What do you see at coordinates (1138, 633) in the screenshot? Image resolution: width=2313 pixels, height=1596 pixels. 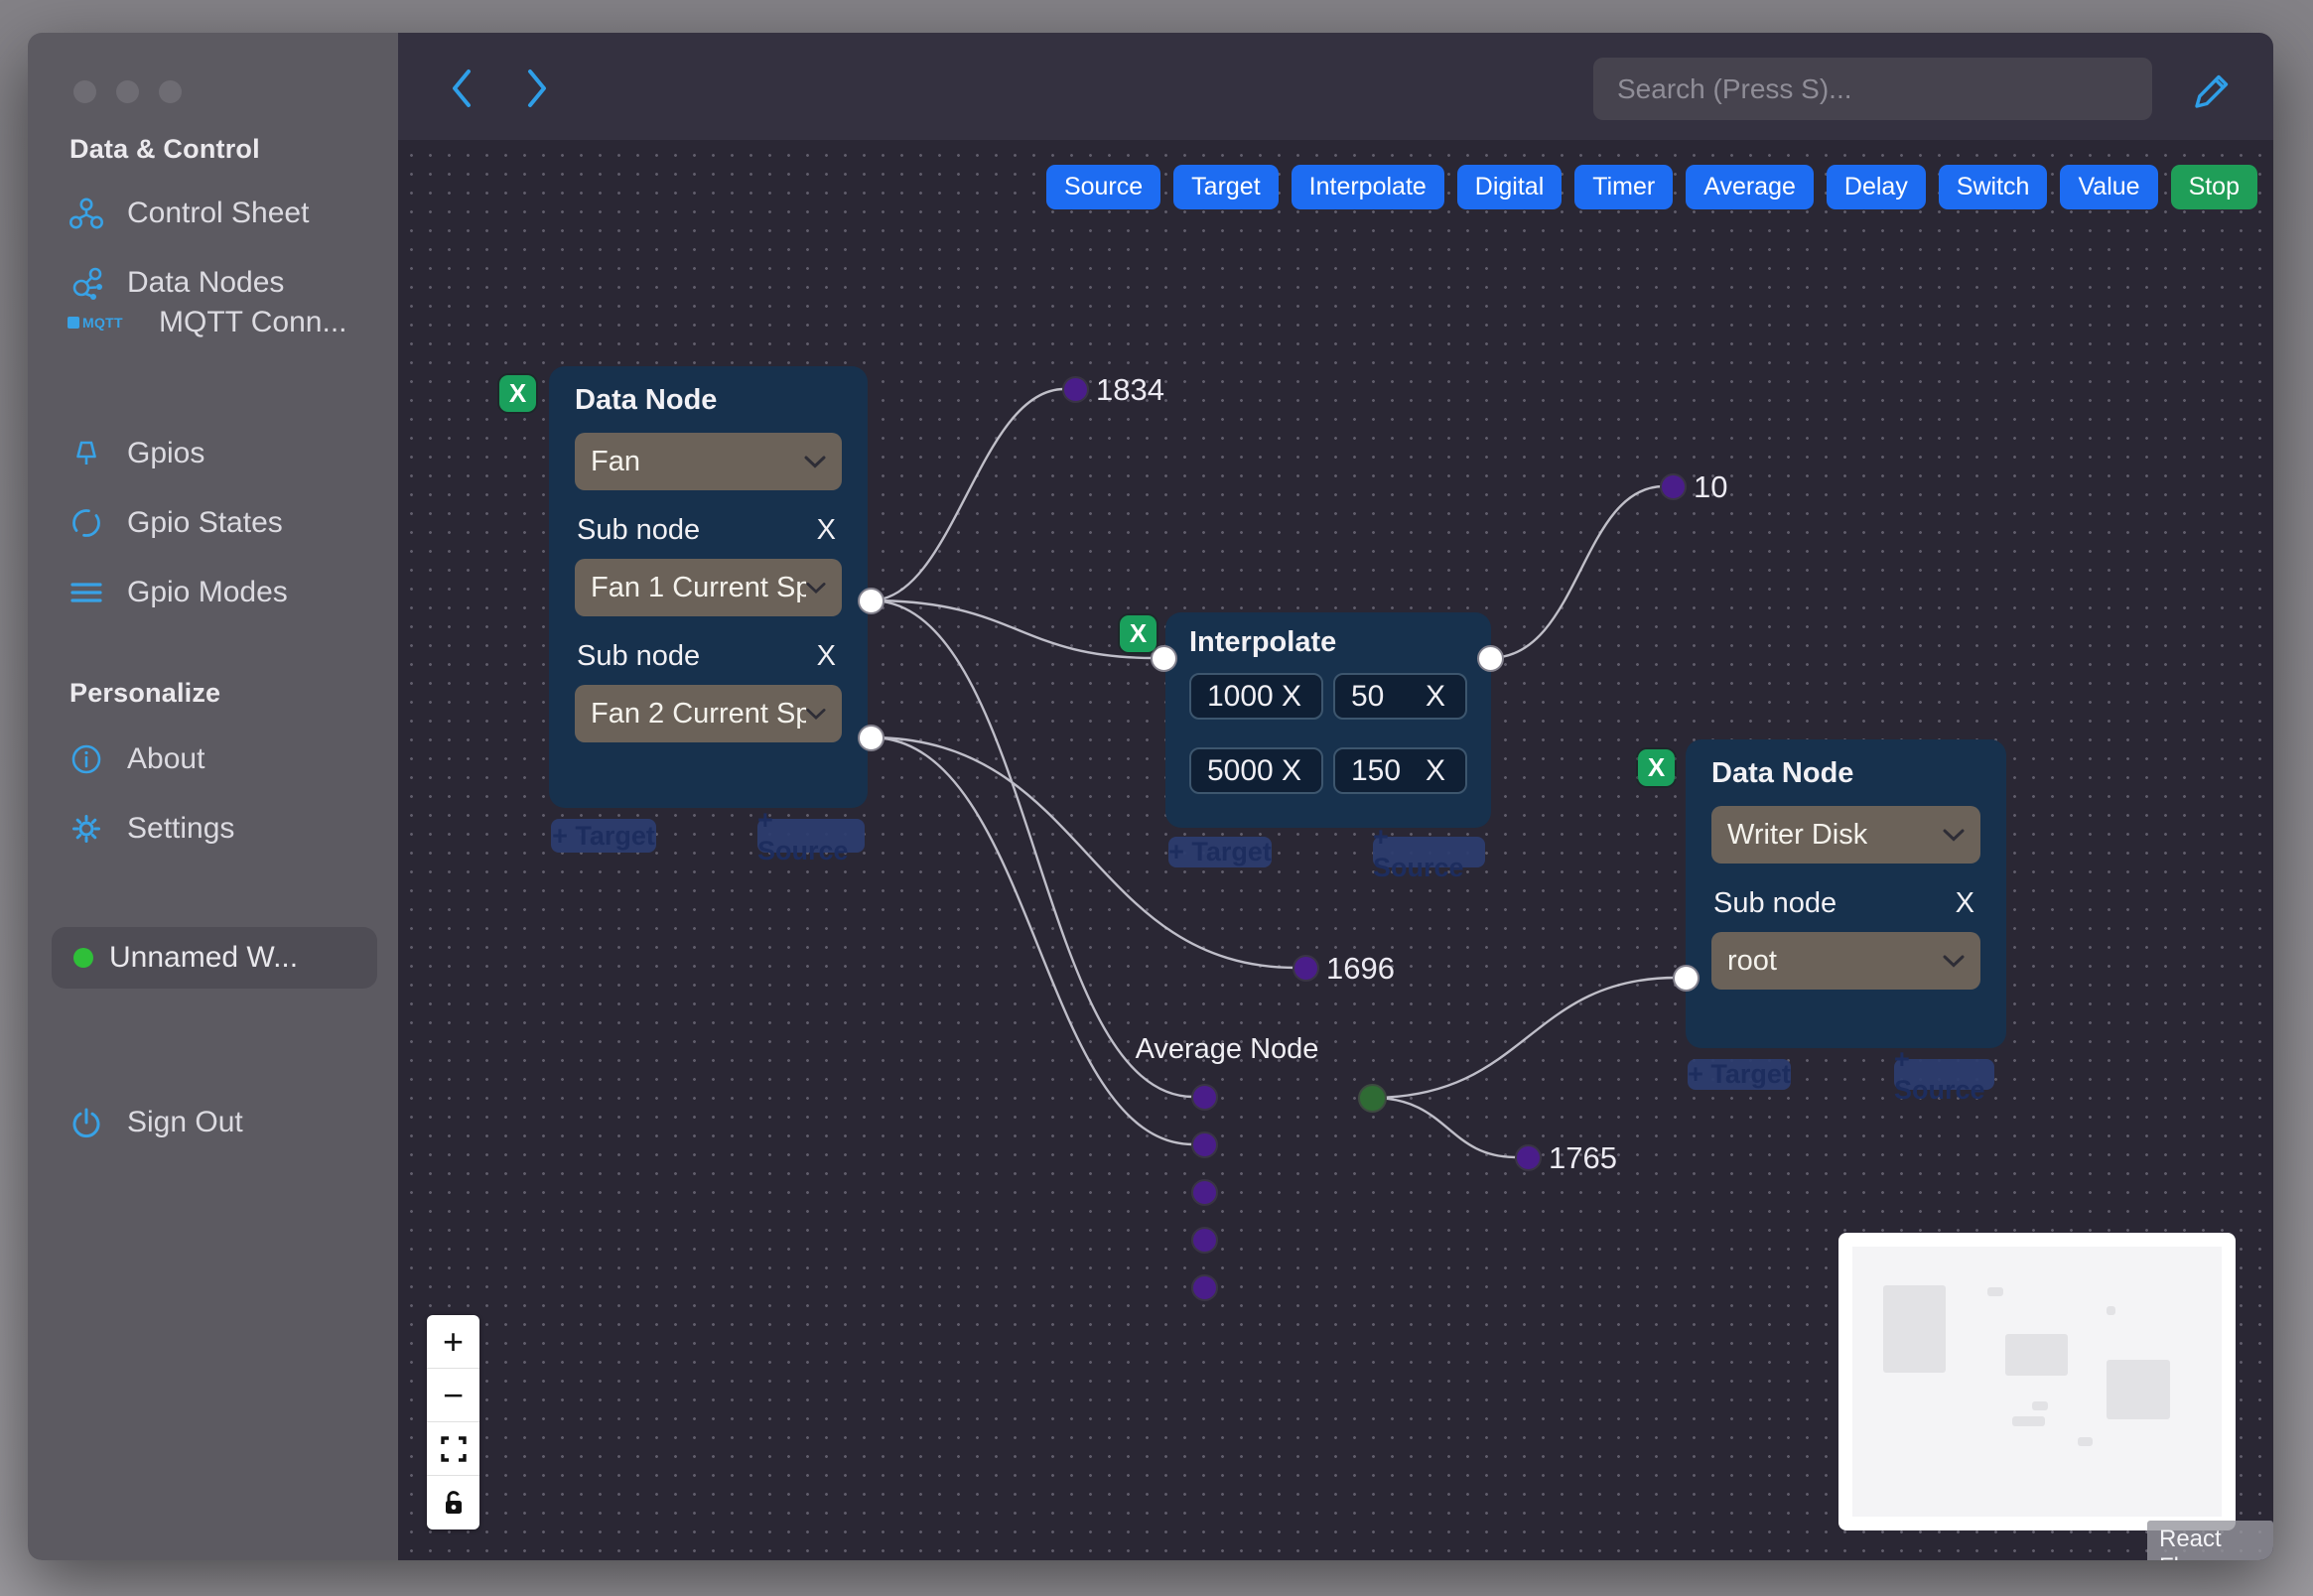 I see `delete-interpolate-node-button: X` at bounding box center [1138, 633].